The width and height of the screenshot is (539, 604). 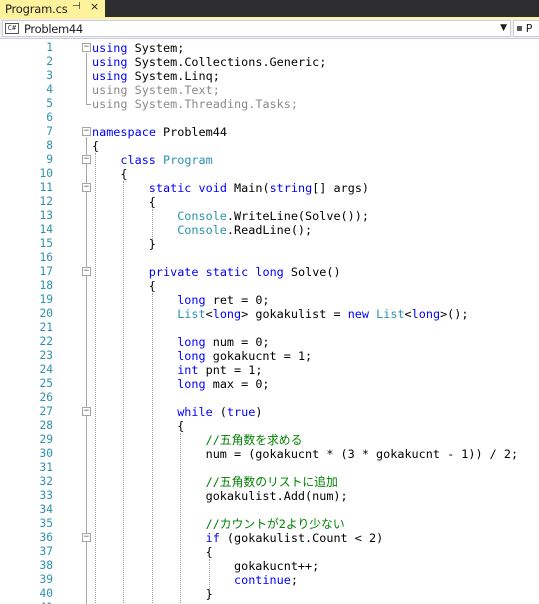 I want to click on code-line: 28 {, so click(x=269, y=426).